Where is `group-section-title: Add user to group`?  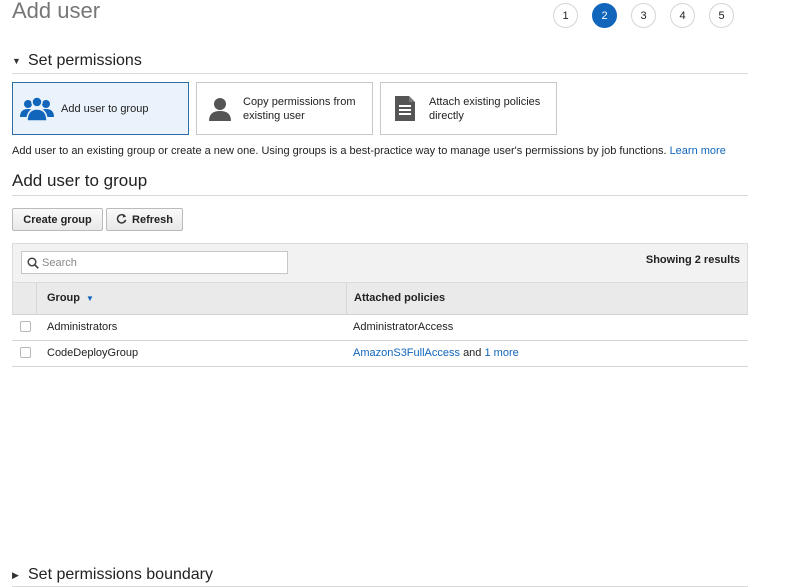
group-section-title: Add user to group is located at coordinates (80, 180).